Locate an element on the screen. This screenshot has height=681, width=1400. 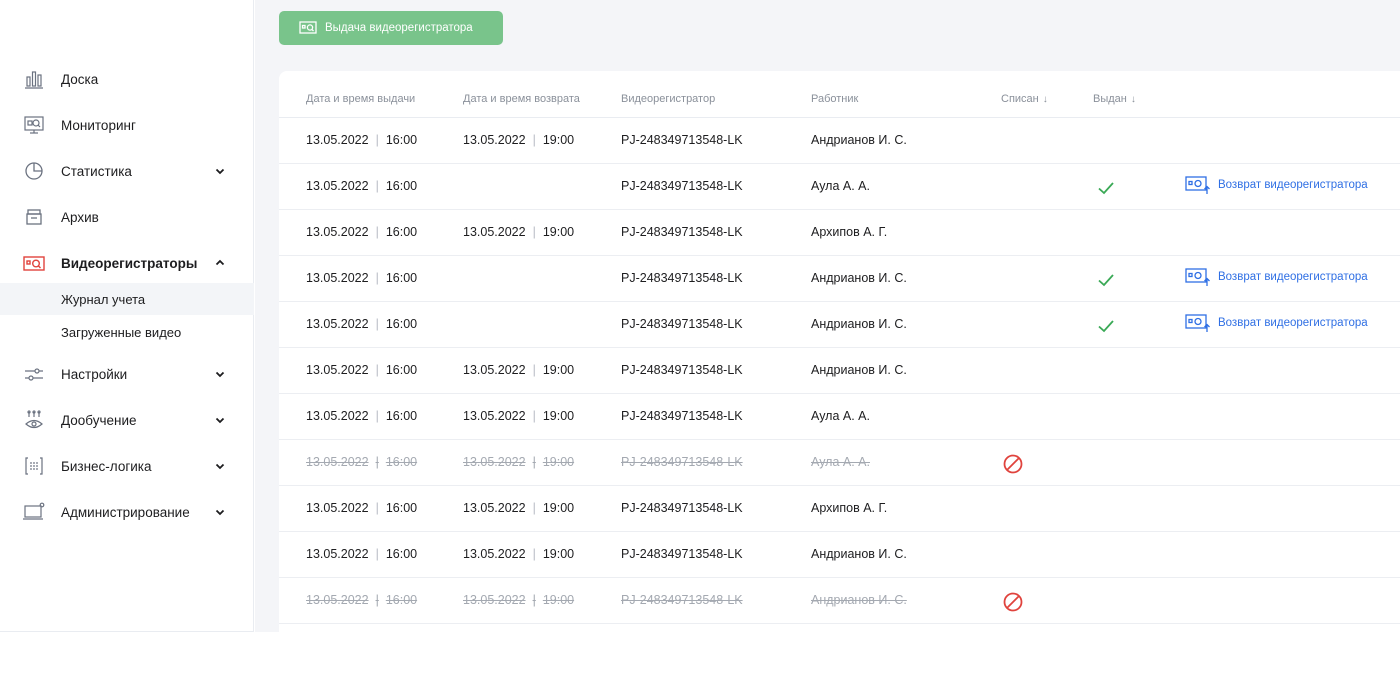
issue-recorder-label: Выдача видеорегистратора is located at coordinates (399, 28).